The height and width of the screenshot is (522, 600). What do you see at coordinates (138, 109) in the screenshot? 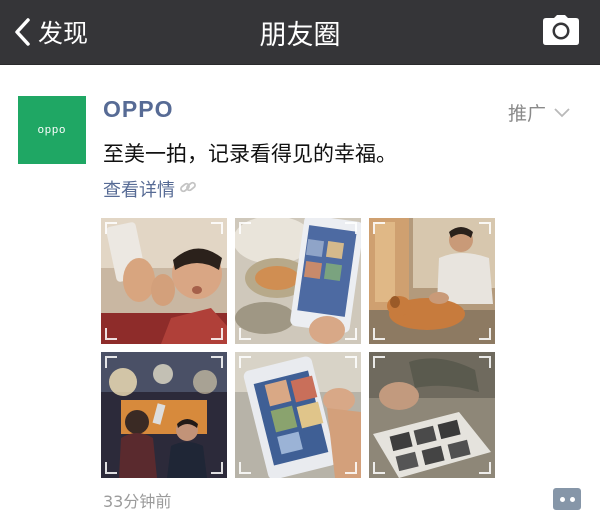
I see `post-author-name: OPPO` at bounding box center [138, 109].